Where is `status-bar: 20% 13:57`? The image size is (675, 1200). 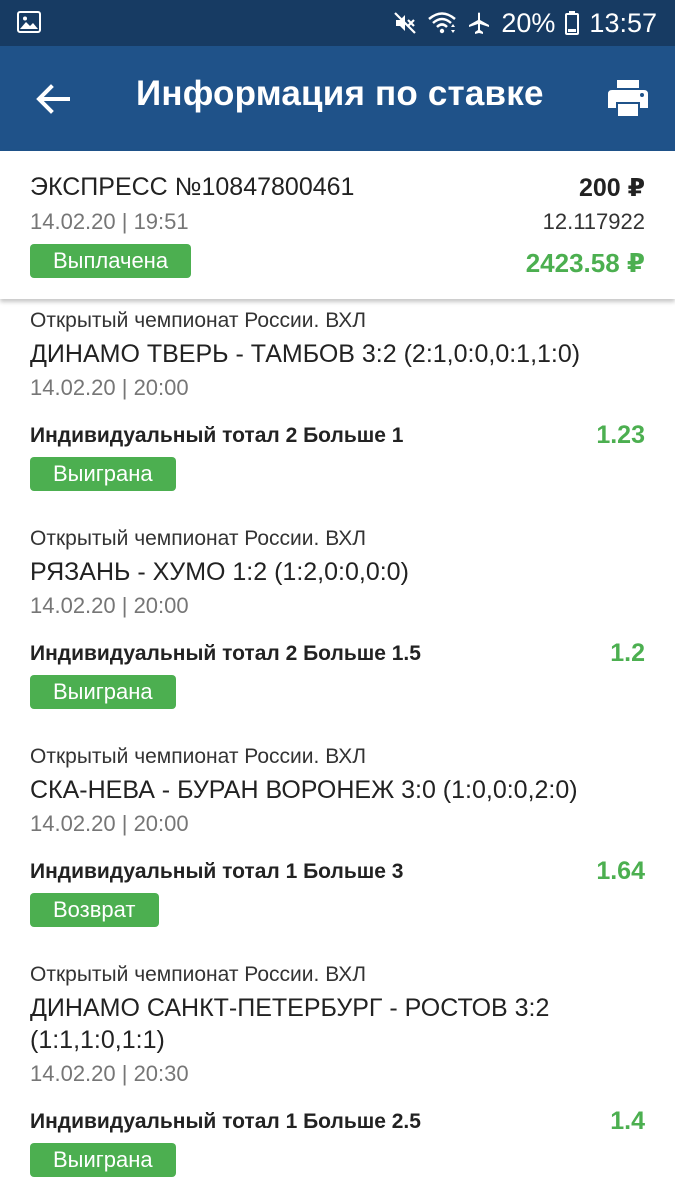
status-bar: 20% 13:57 is located at coordinates (337, 23).